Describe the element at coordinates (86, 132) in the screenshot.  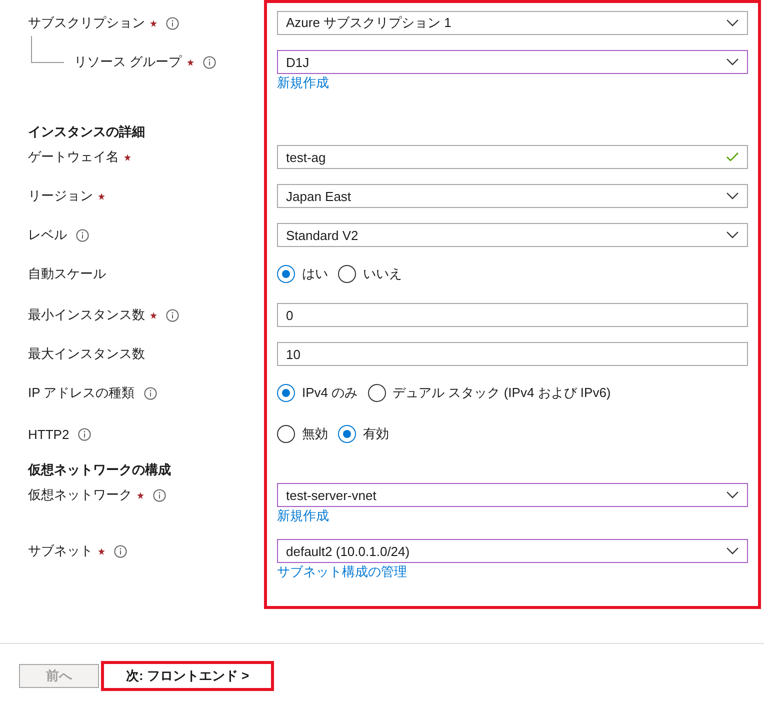
I see `section-heading: インスタンスの詳細` at that location.